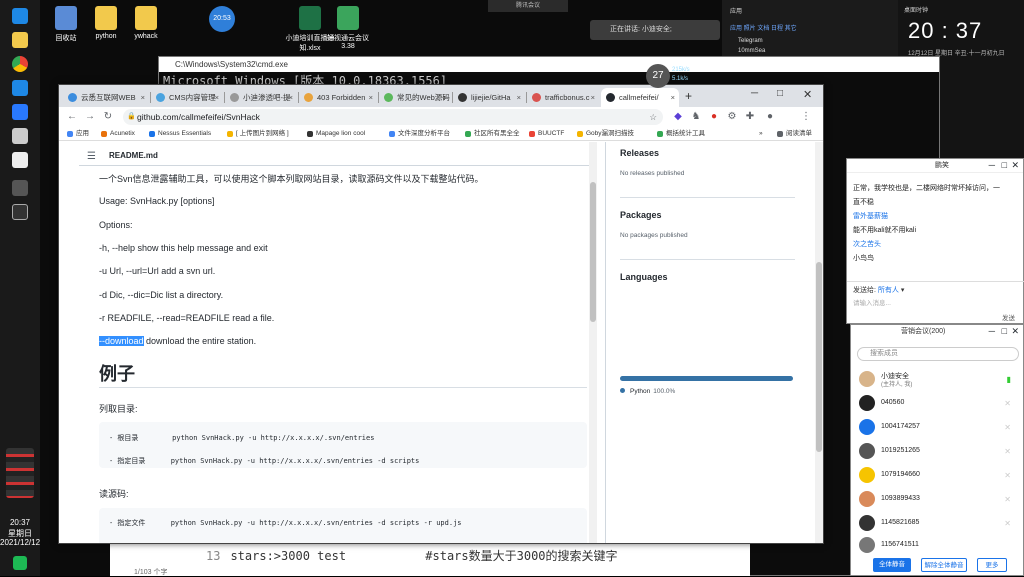  I want to click on send-button: 发送, so click(1008, 317).